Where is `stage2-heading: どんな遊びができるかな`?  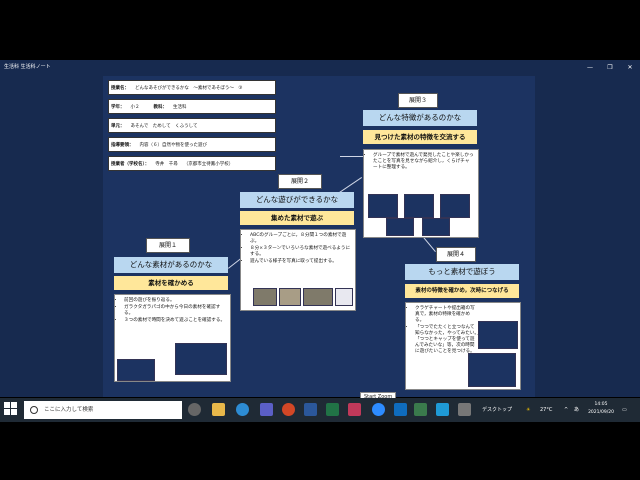 stage2-heading: どんな遊びができるかな is located at coordinates (297, 200).